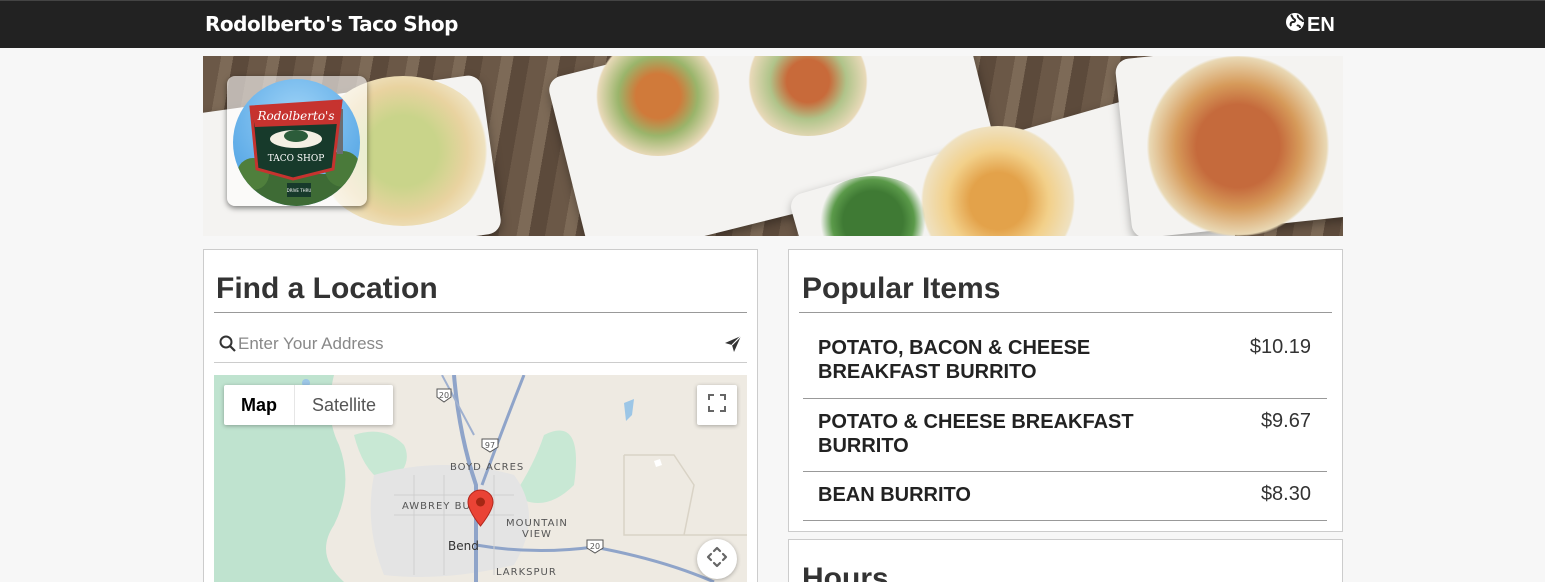 This screenshot has width=1545, height=582. Describe the element at coordinates (537, 523) in the screenshot. I see `map-label-line: MOUNTAIN` at that location.